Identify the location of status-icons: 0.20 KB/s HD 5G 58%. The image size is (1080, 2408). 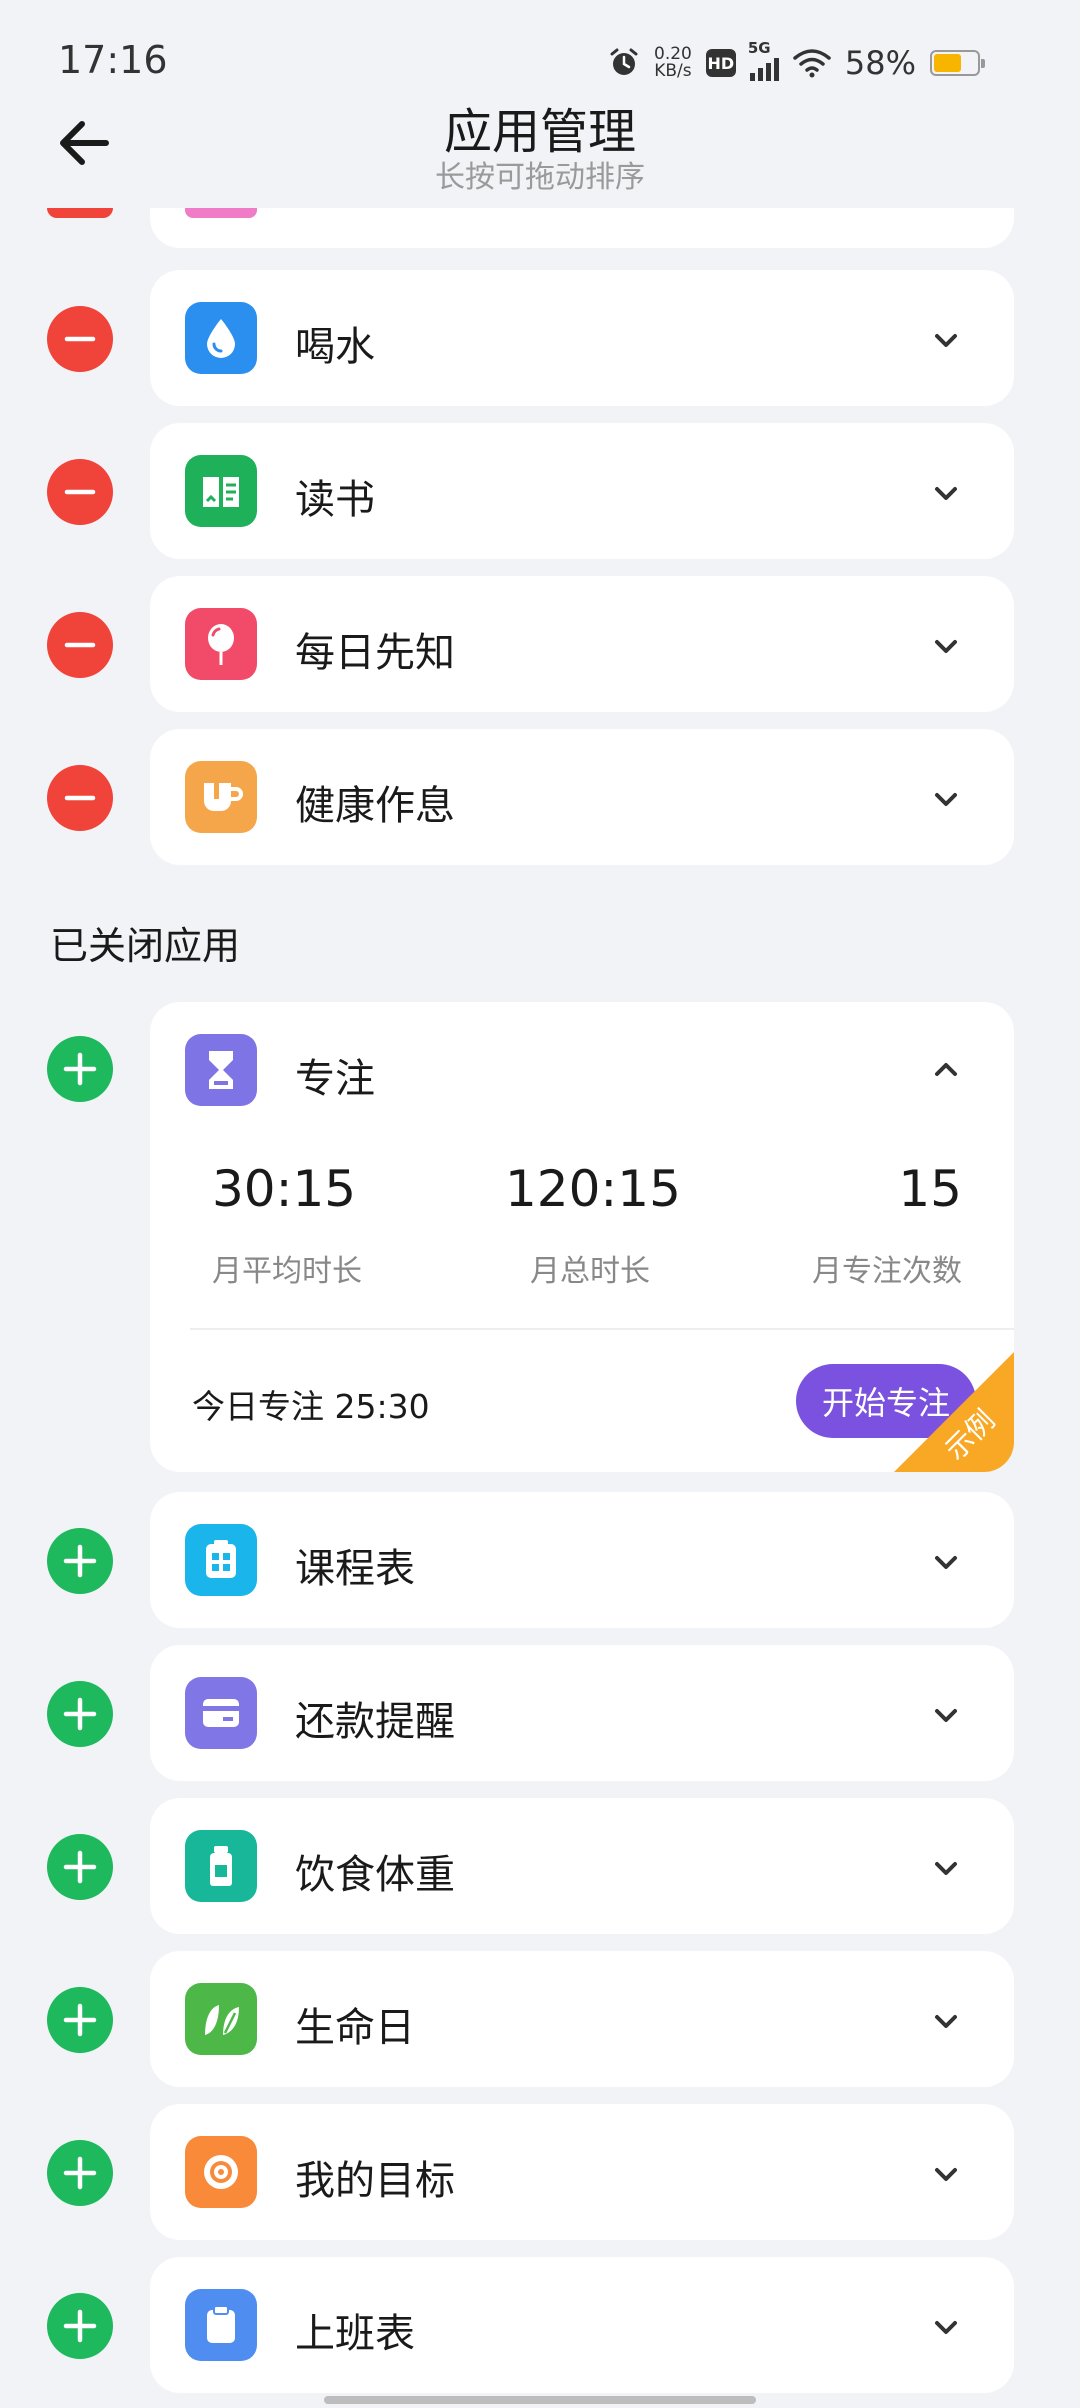
(796, 61).